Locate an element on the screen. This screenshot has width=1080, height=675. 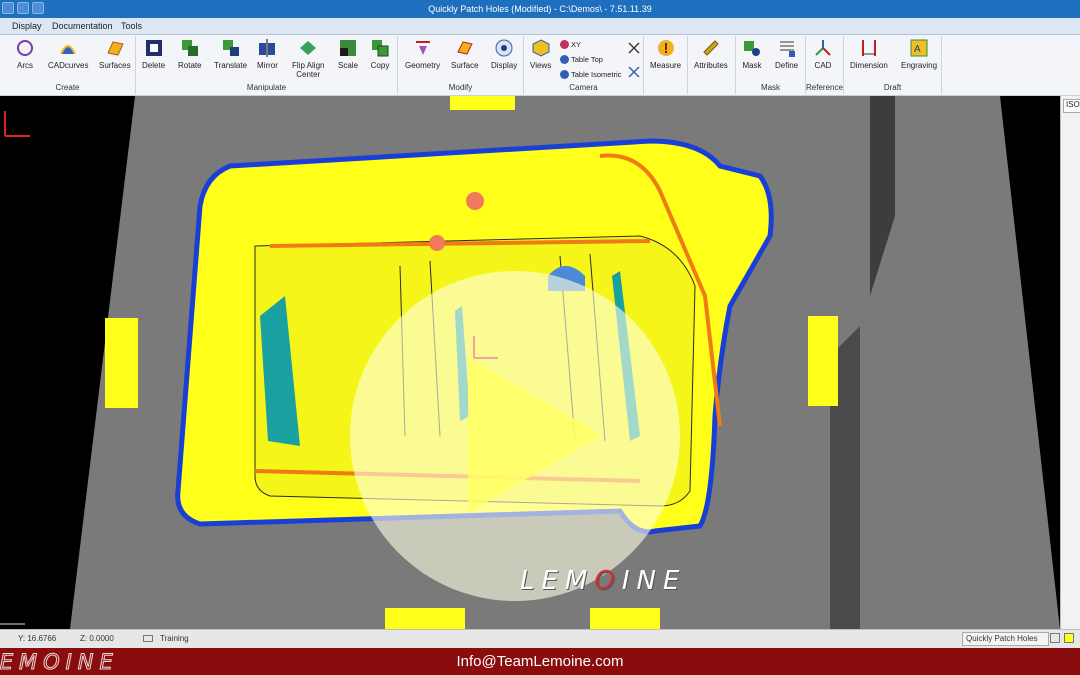
arcs-button: Arcs is located at coordinates (25, 54).